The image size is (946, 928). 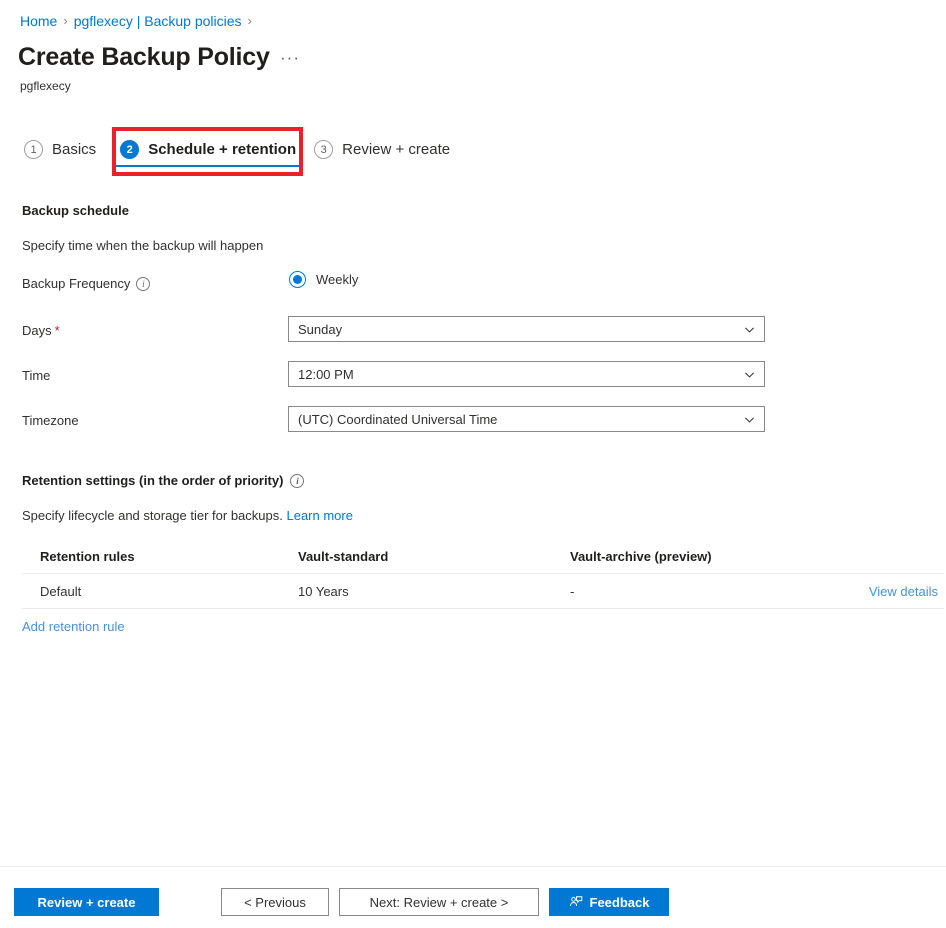 What do you see at coordinates (903, 591) in the screenshot?
I see `view-details-link: View details` at bounding box center [903, 591].